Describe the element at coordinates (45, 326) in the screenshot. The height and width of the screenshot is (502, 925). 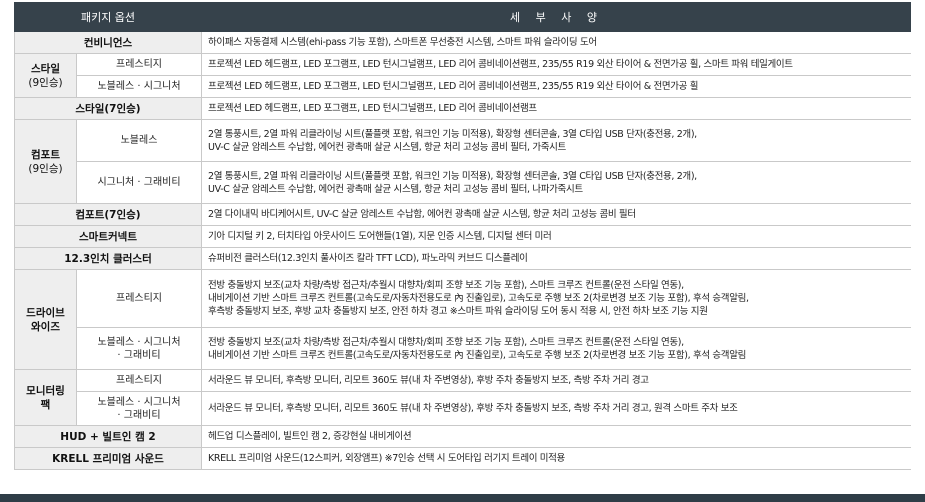
I see `category-name: 와이즈` at that location.